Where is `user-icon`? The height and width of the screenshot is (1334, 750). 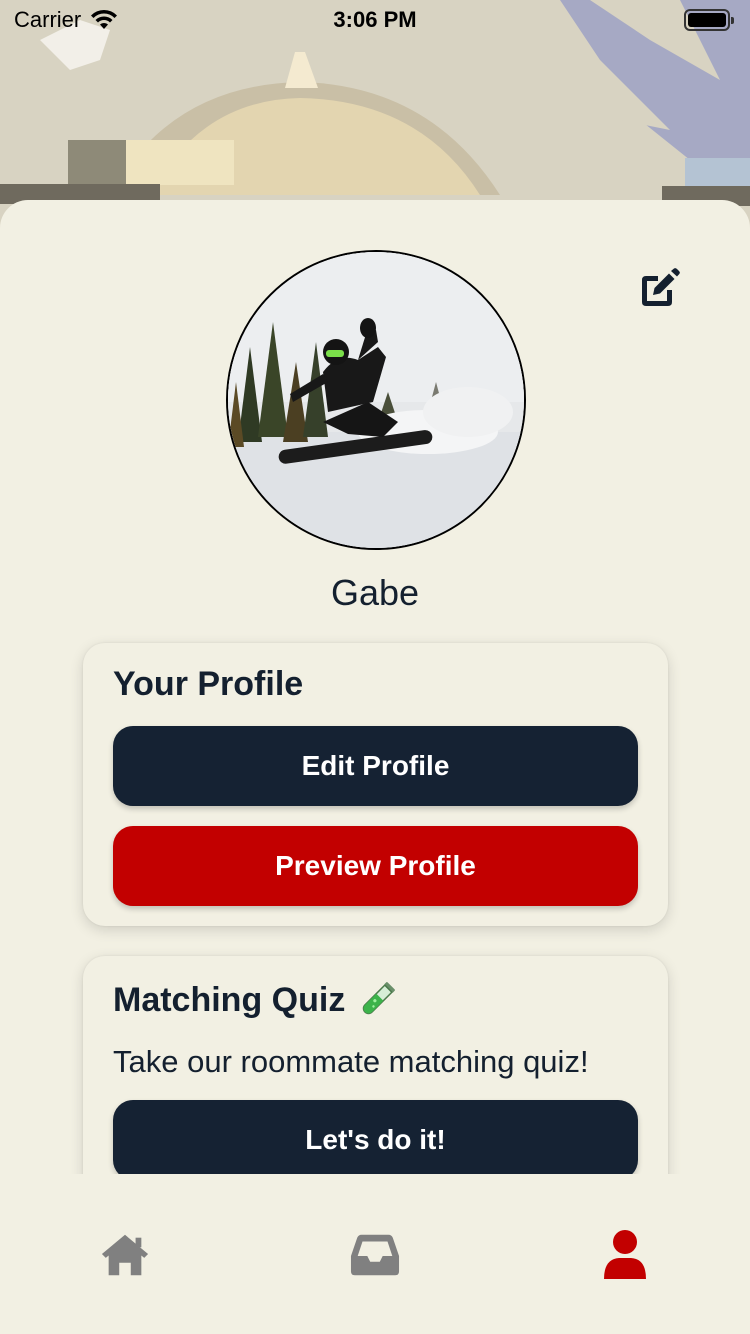
user-icon is located at coordinates (625, 1254).